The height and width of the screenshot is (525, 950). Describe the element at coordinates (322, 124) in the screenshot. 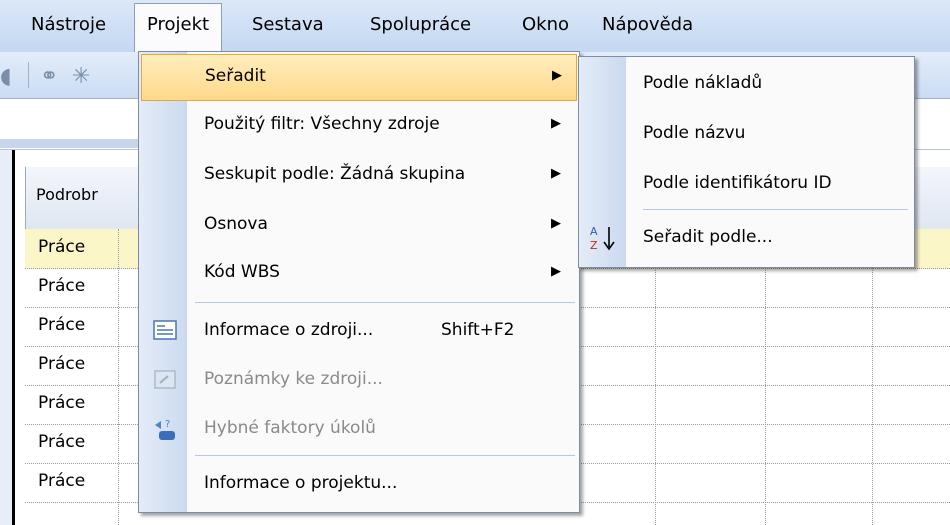

I see `menu-item-label: Použitý filtr: Všechny zdroje` at that location.